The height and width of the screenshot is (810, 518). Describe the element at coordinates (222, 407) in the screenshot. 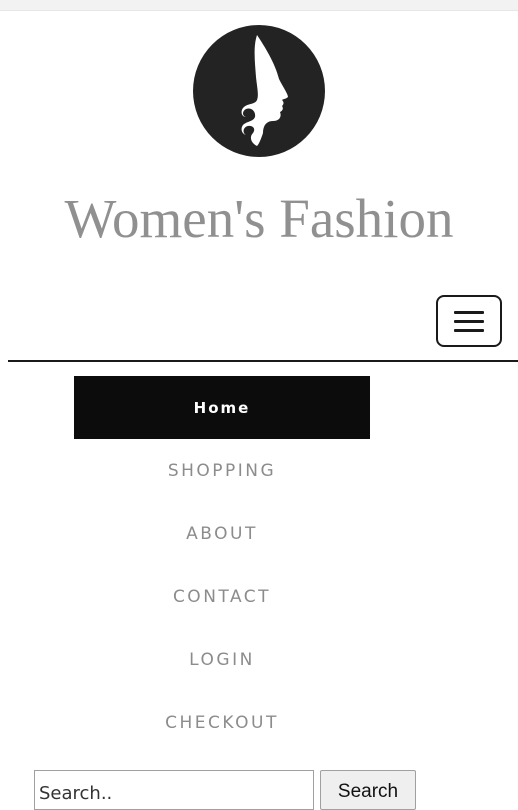

I see `nav-item-home: Home` at that location.